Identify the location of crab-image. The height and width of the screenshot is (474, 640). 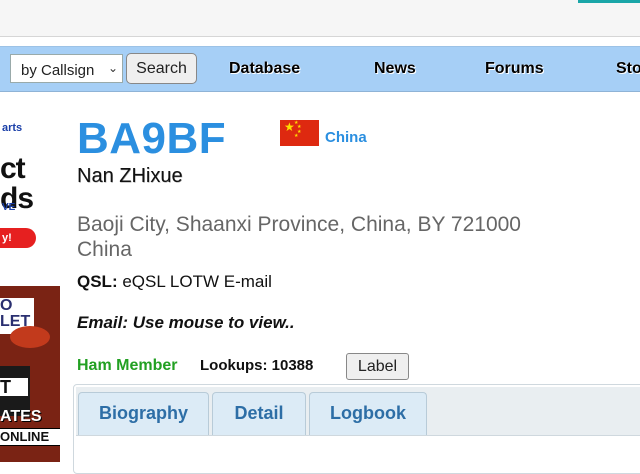
(30, 337).